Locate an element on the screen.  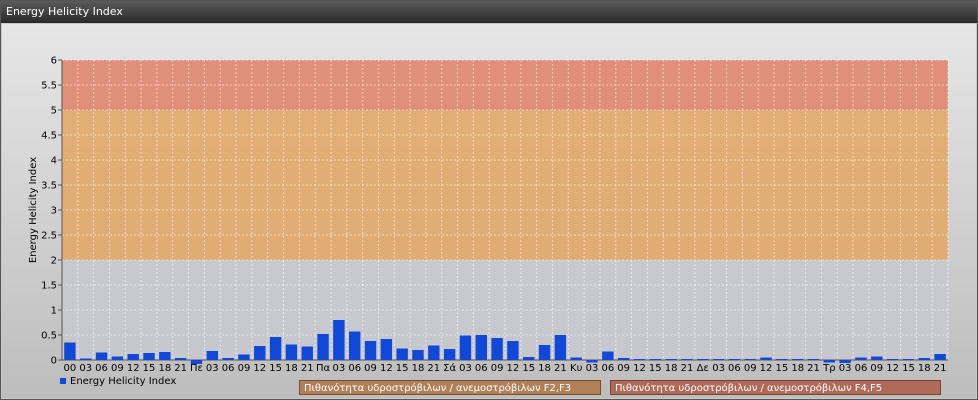
y-tick-label: 4 is located at coordinates (54, 161).